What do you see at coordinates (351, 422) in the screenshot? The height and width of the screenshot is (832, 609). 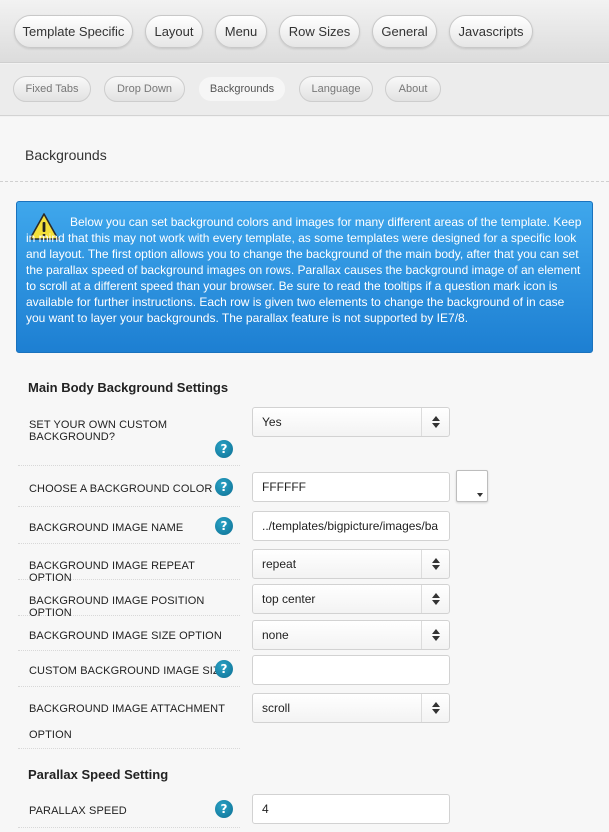 I see `select-custom-background: Yes` at bounding box center [351, 422].